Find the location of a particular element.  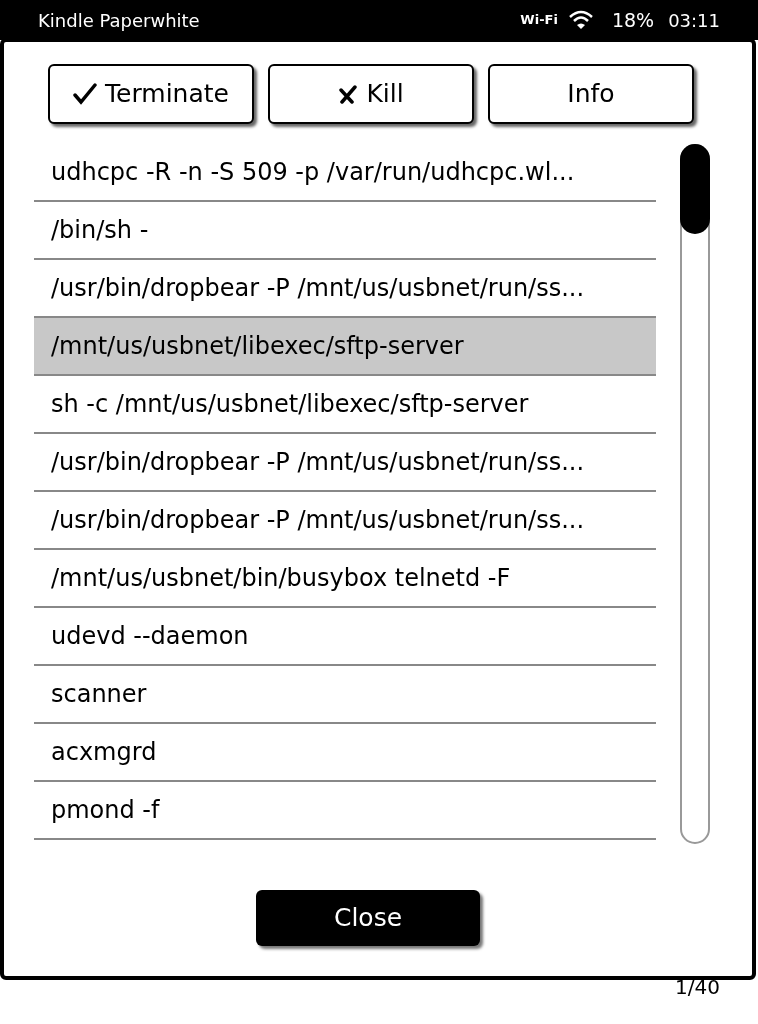

scrollbar is located at coordinates (695, 494).